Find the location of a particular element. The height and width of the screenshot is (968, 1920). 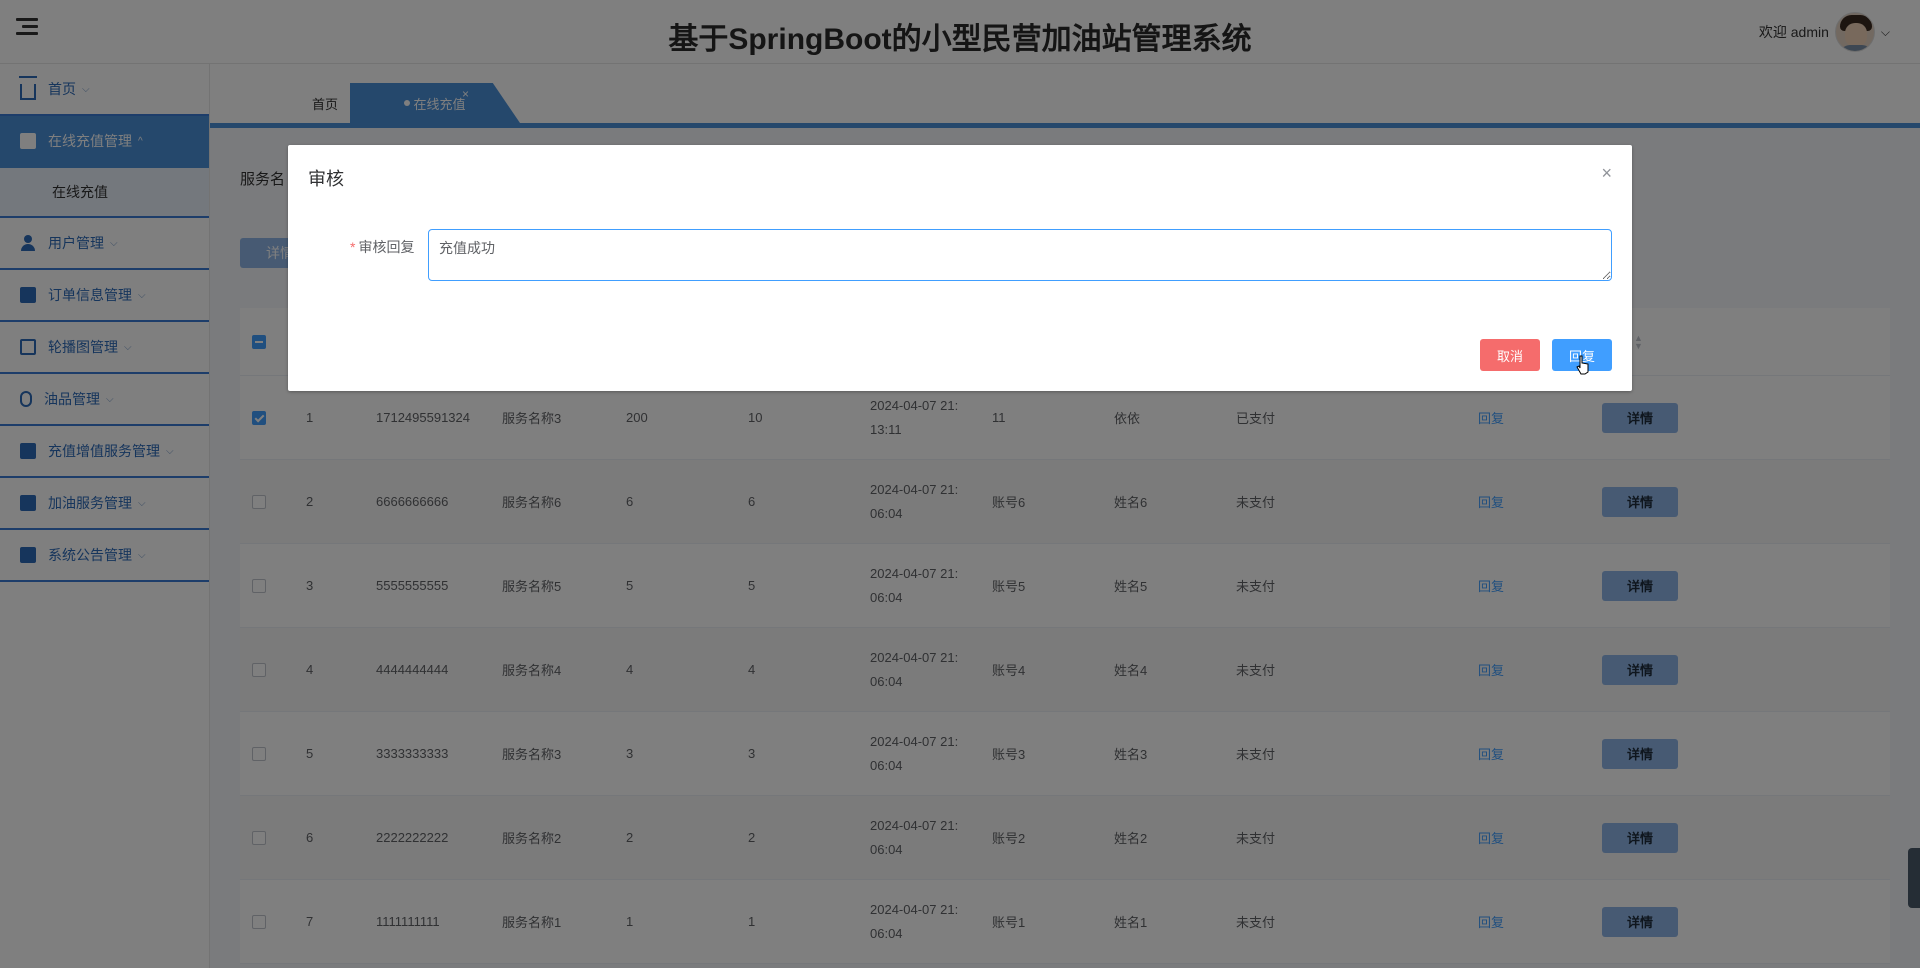

review-reply-input is located at coordinates (1020, 255).